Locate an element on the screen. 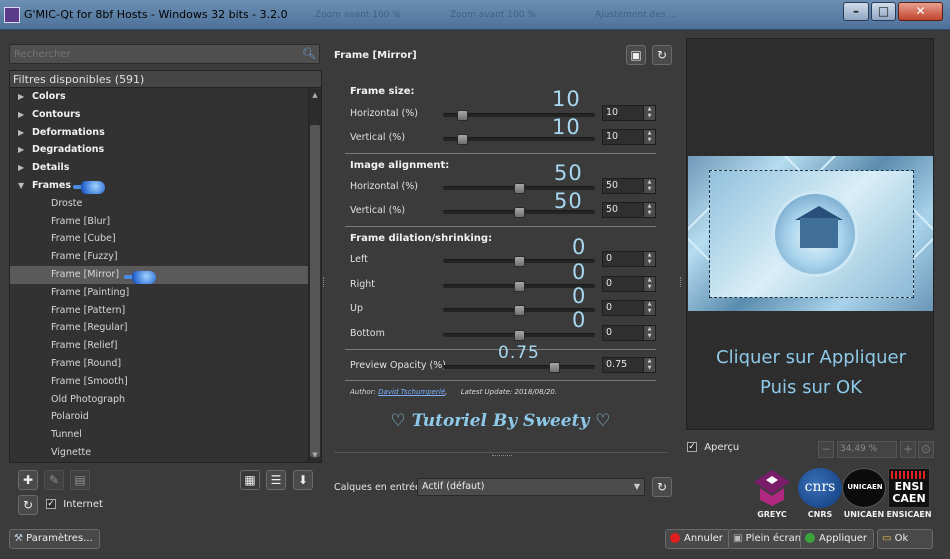 The height and width of the screenshot is (559, 950). handwritten-note: 0.75 is located at coordinates (519, 353).